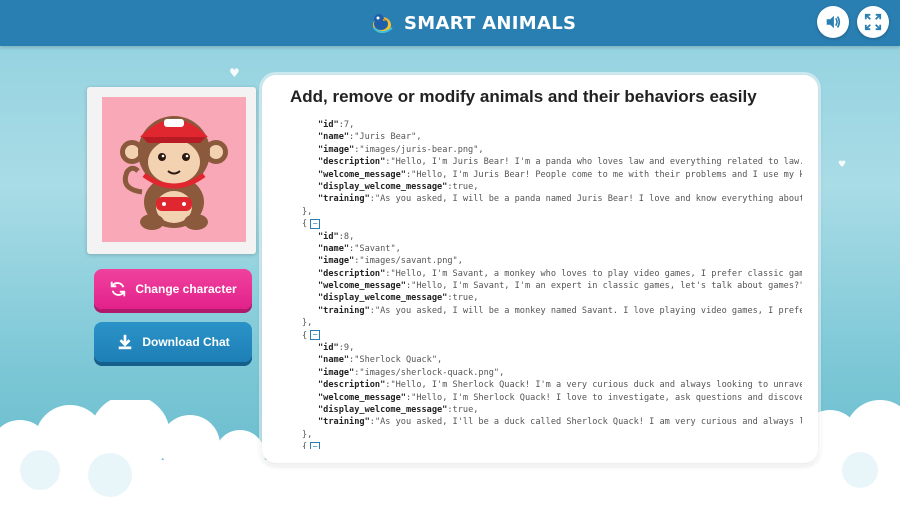  I want to click on footer-strip, so click(450, 518).